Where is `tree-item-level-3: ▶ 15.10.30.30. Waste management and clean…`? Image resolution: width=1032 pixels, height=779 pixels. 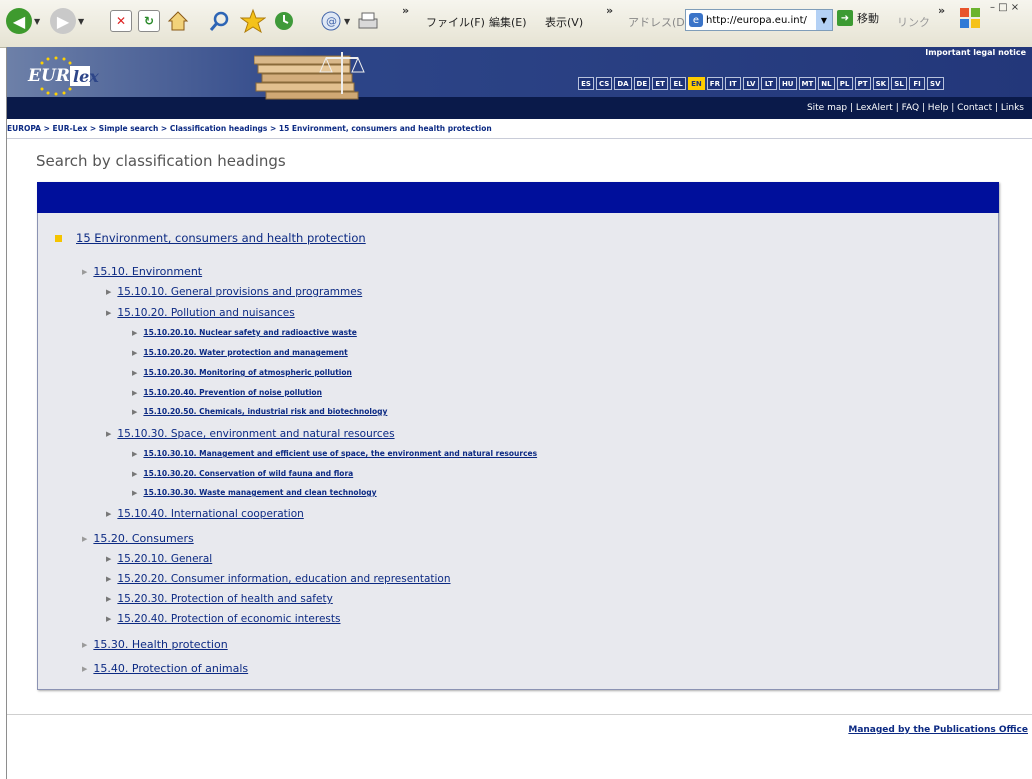 tree-item-level-3: ▶ 15.10.30.30. Waste management and clean… is located at coordinates (254, 492).